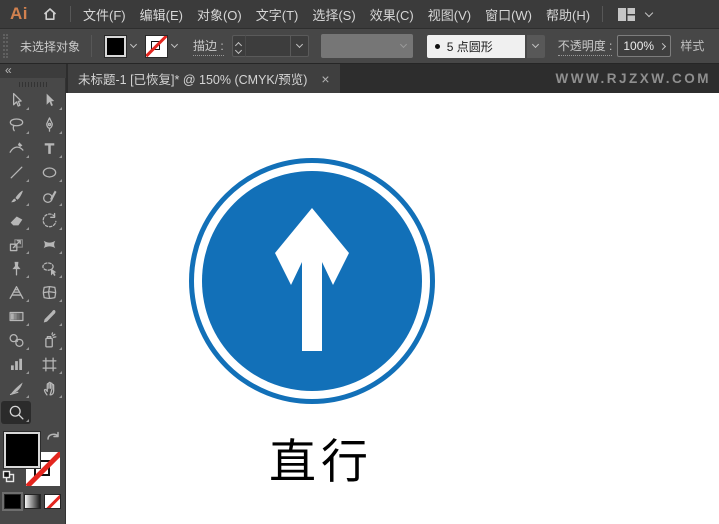 This screenshot has width=719, height=524. I want to click on default-fill-stroke-icon, so click(9, 479).